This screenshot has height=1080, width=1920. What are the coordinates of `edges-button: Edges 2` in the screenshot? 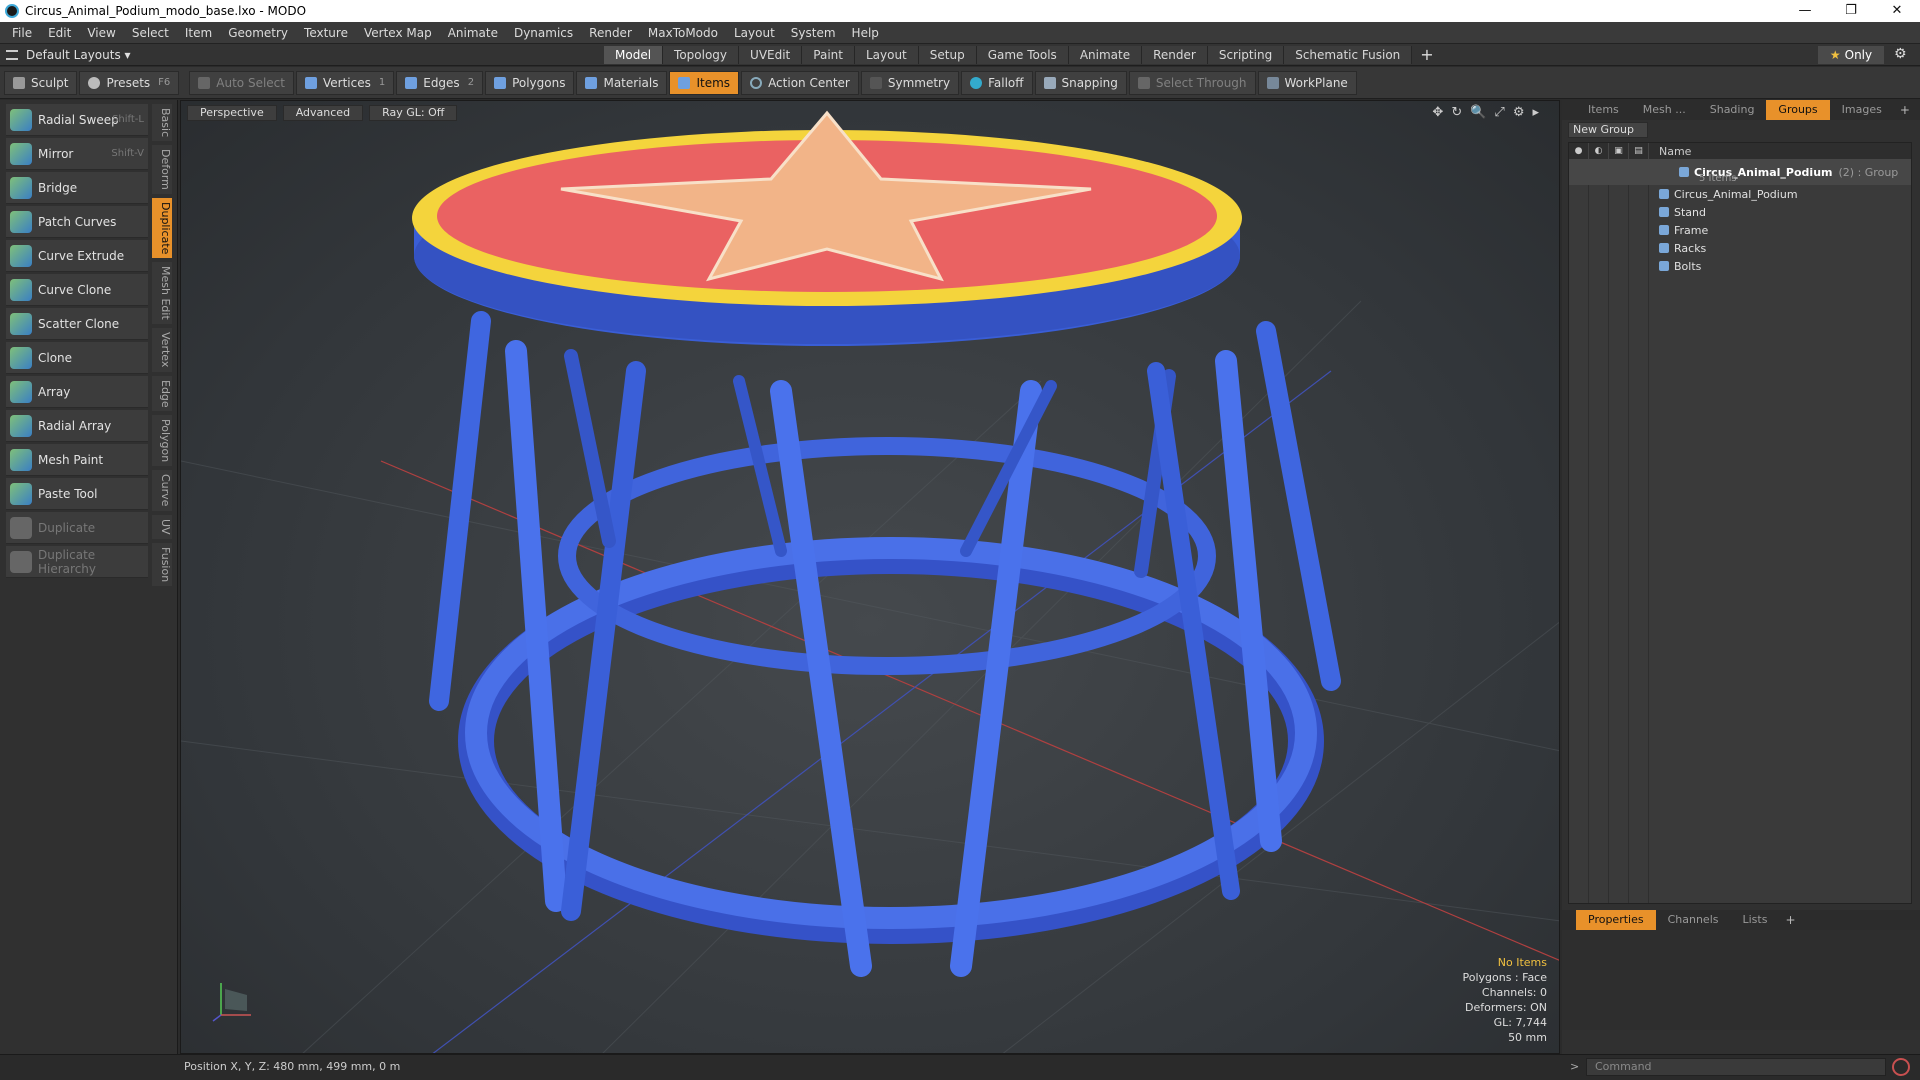 It's located at (440, 82).